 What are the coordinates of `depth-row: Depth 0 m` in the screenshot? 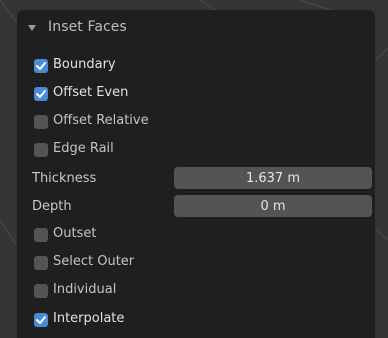 It's located at (196, 207).